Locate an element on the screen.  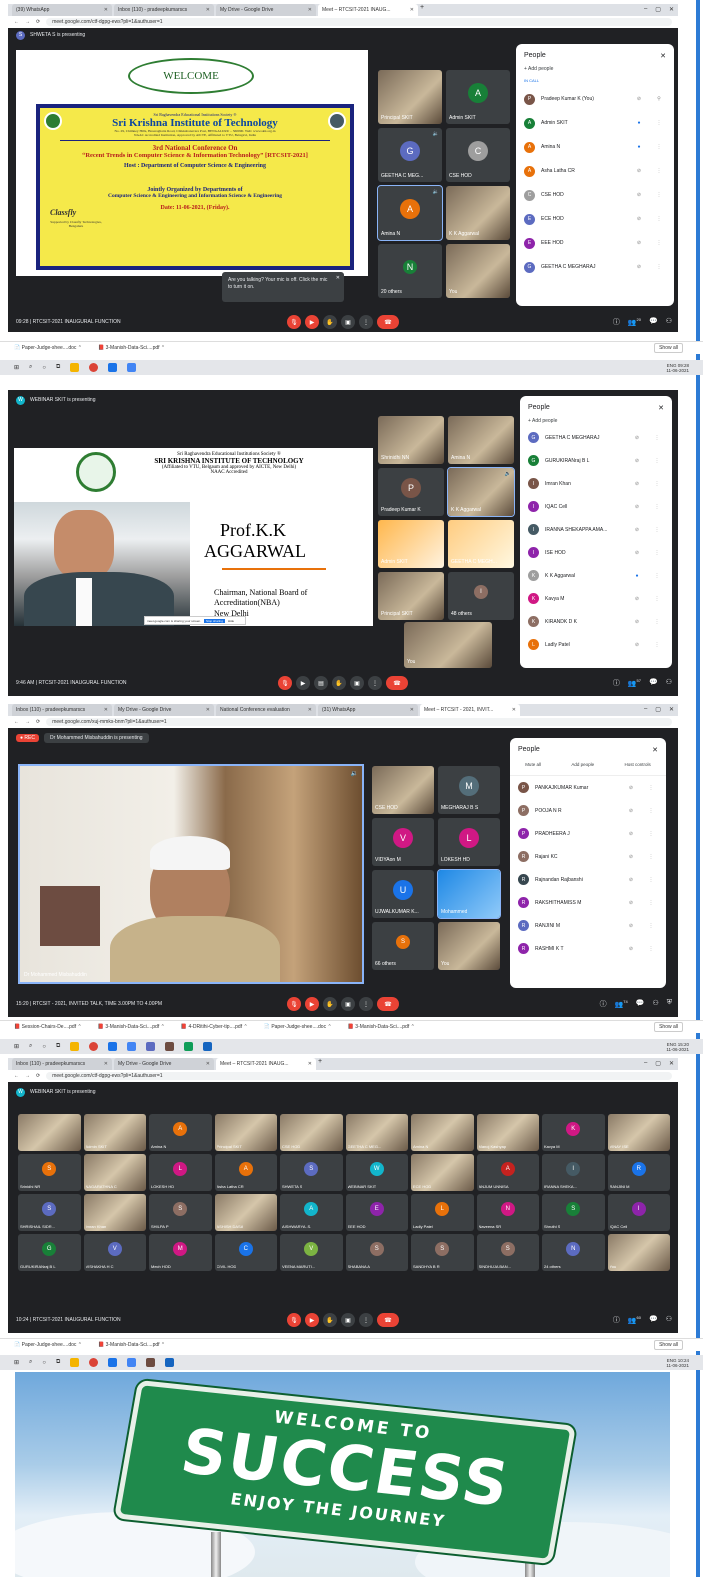
list-item: R RANJINI M ⊘ ⋮ is located at coordinates (588, 925).